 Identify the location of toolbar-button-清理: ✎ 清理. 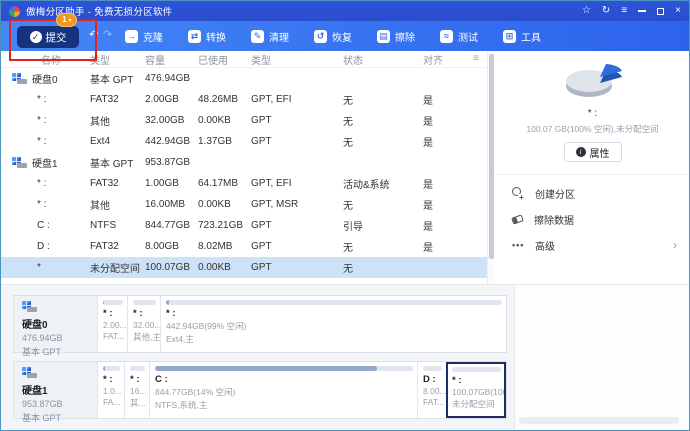
(270, 36).